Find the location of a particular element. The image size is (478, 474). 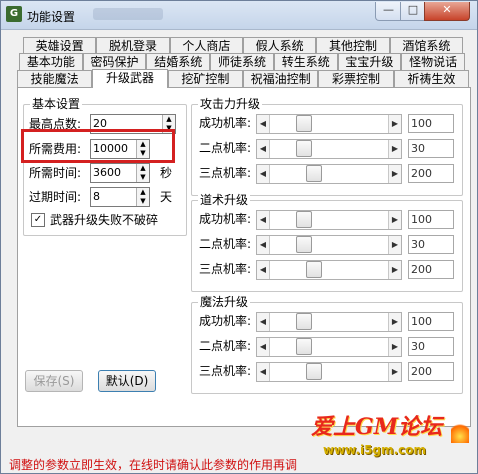

tab-tabs_row2-5: 宝宝升级 is located at coordinates (369, 61).